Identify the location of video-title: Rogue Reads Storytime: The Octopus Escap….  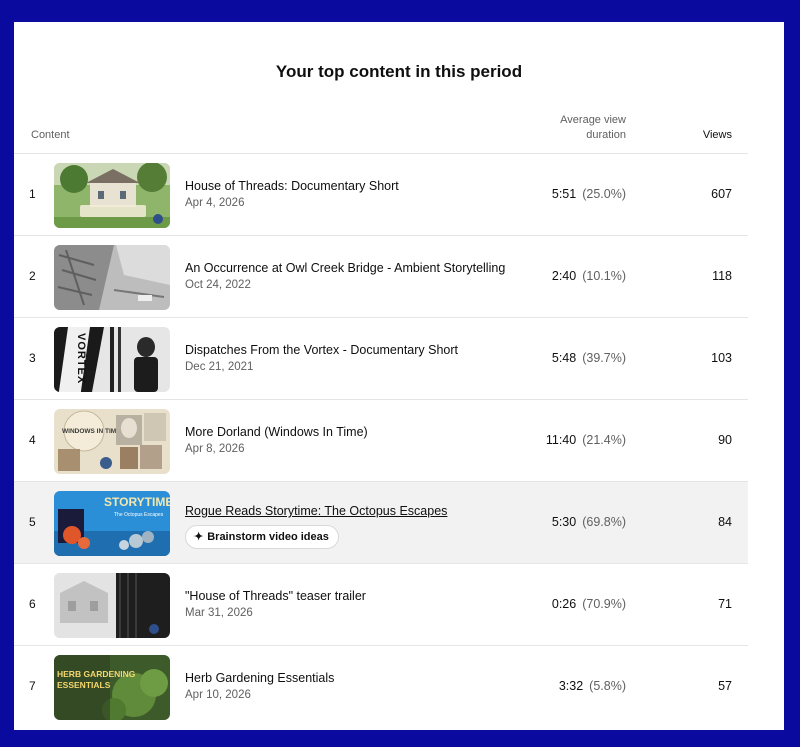
(316, 511).